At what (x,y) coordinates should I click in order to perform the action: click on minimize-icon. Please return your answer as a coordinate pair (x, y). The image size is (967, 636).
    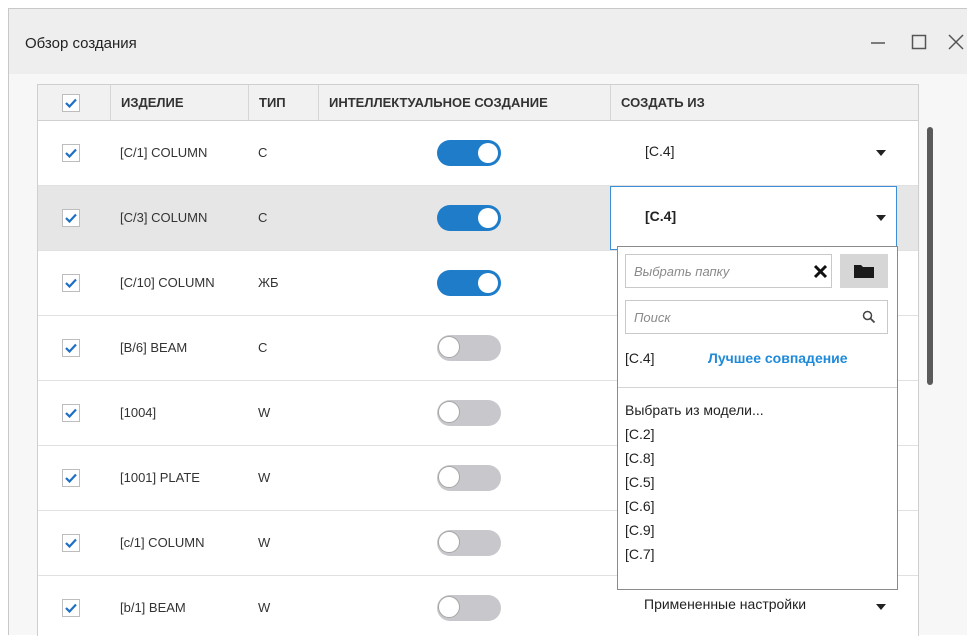
    Looking at the image, I should click on (878, 43).